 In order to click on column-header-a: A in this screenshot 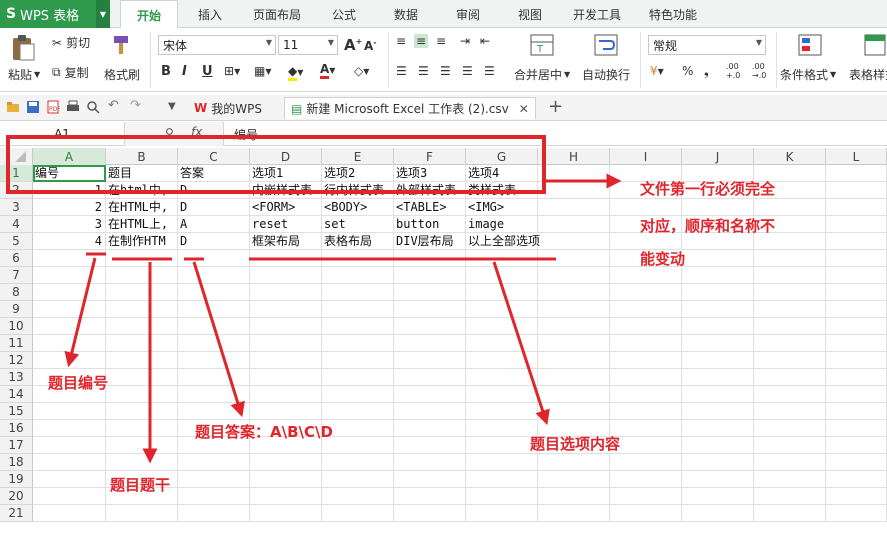, I will do `click(69, 156)`.